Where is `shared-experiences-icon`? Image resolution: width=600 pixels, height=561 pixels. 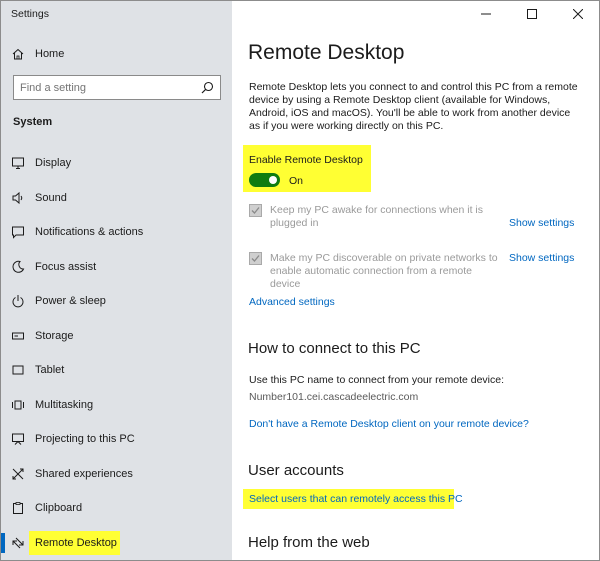
shared-experiences-icon is located at coordinates (18, 474).